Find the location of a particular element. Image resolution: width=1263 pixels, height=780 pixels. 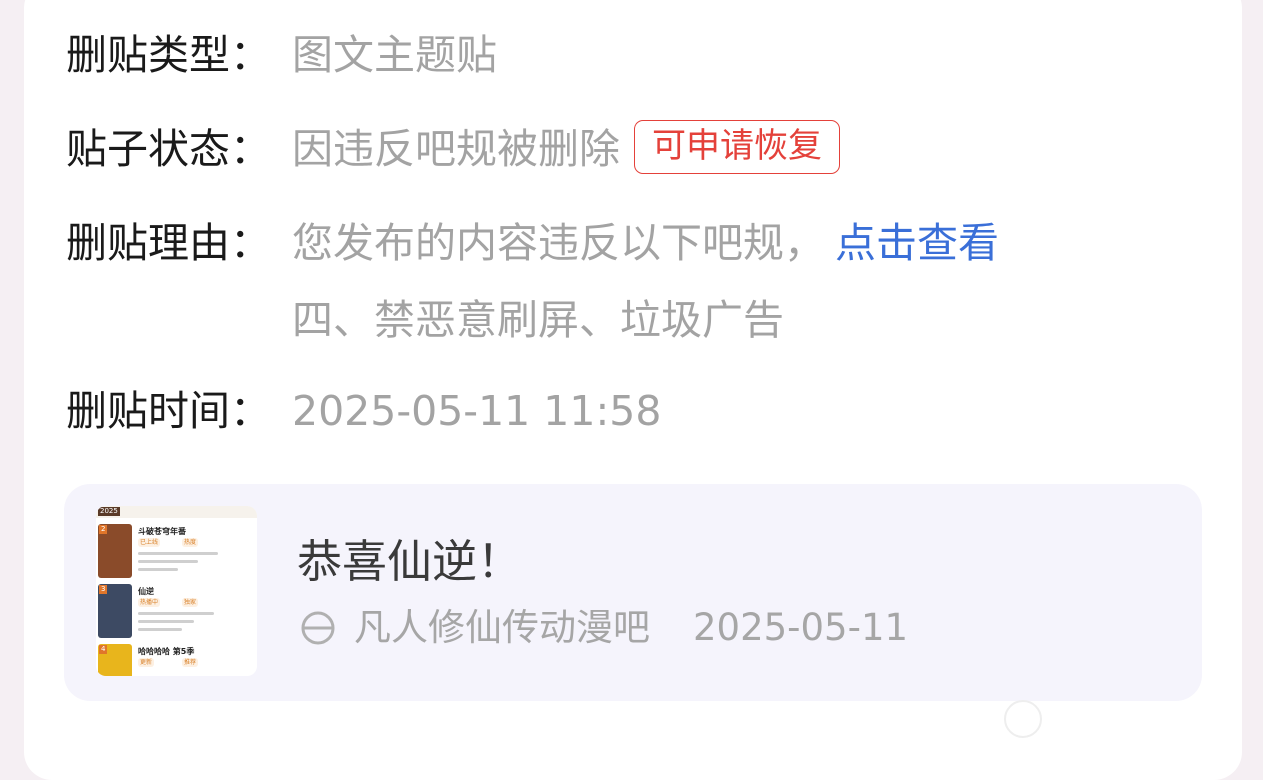

reason-text-wrap: 您发布的内容违反以下吧规， 点击查看 is located at coordinates (645, 243).